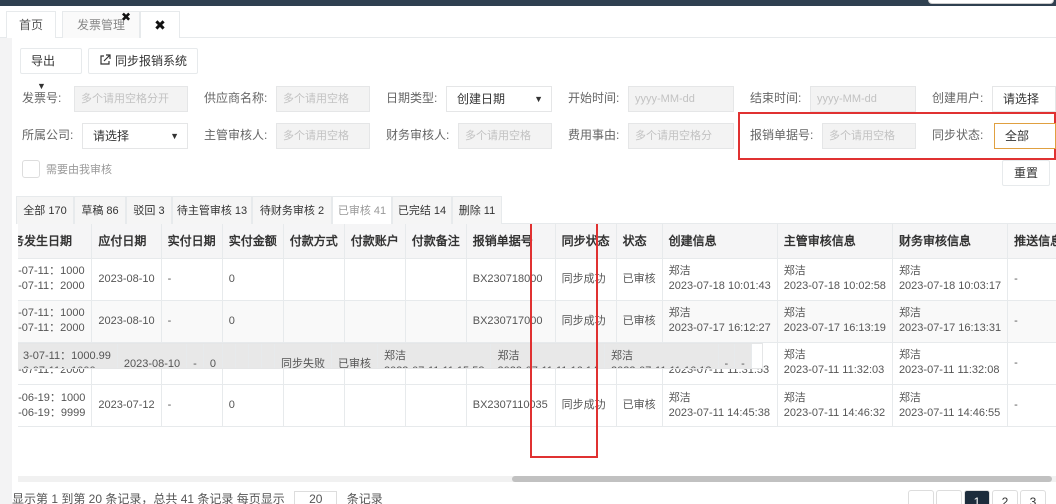 Image resolution: width=1056 pixels, height=504 pixels. I want to click on cell-create-info-line2: 2023-07-17 16:12:27, so click(719, 328).